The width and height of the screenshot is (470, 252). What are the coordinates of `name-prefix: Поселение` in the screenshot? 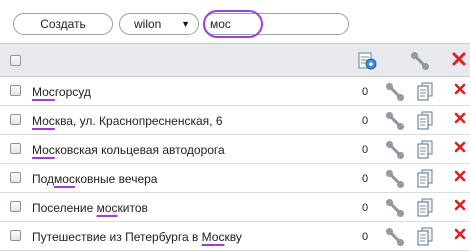 It's located at (64, 208).